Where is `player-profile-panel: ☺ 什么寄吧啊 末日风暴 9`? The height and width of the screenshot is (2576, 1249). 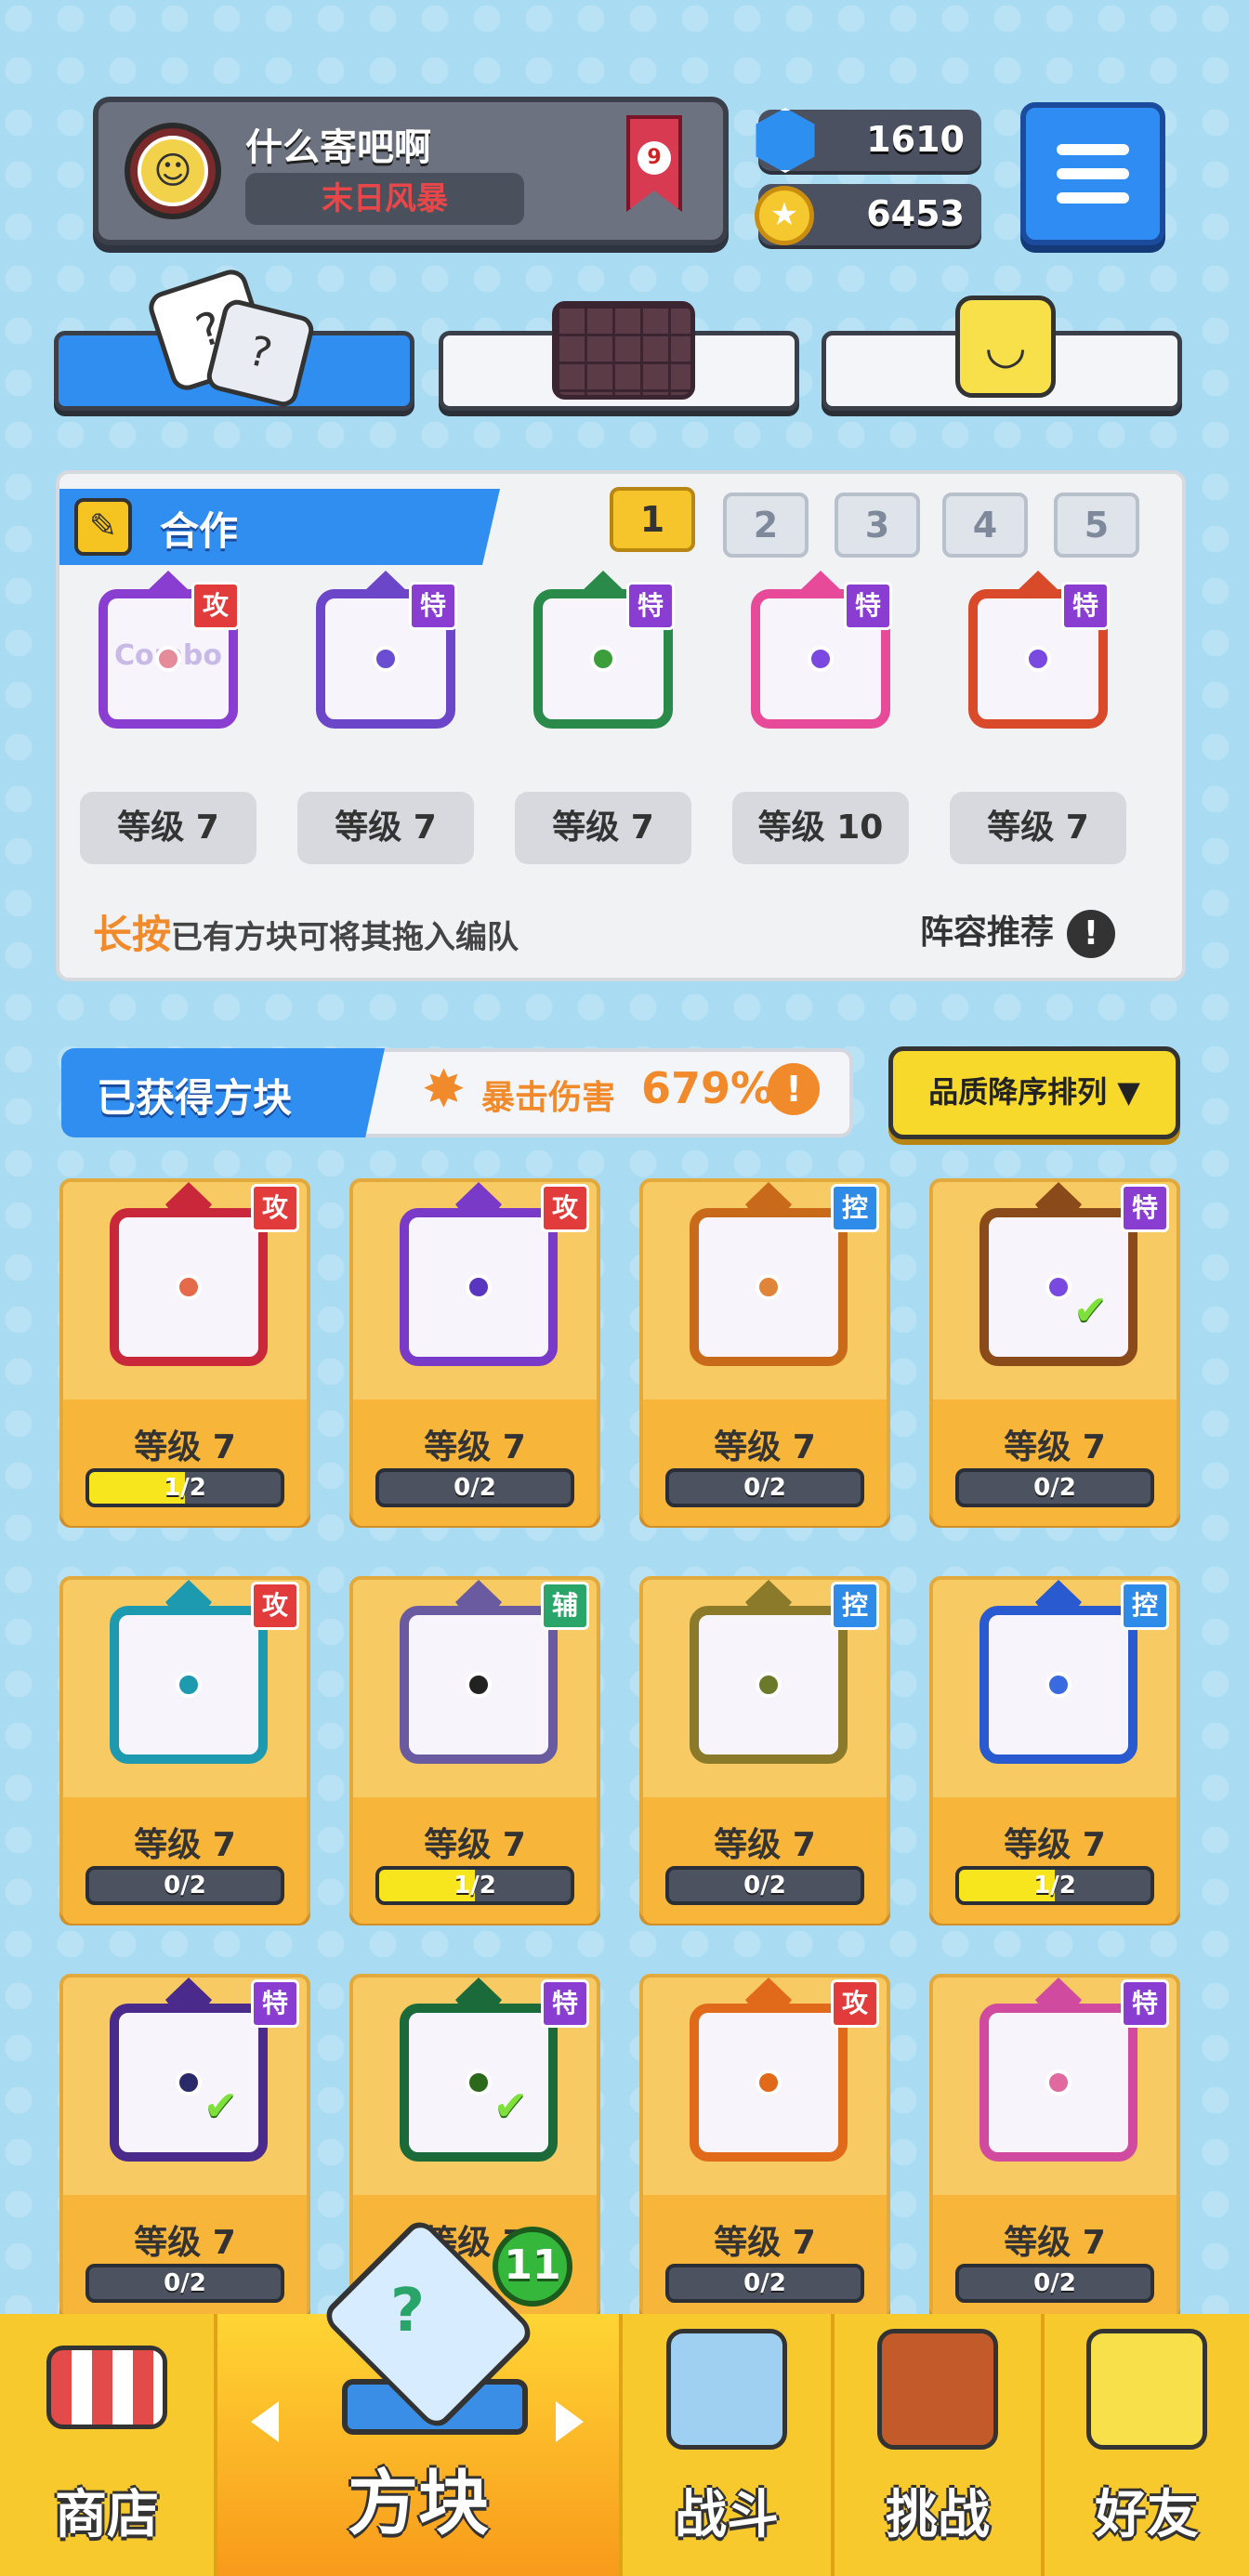 player-profile-panel: ☺ 什么寄吧啊 末日风暴 9 is located at coordinates (411, 171).